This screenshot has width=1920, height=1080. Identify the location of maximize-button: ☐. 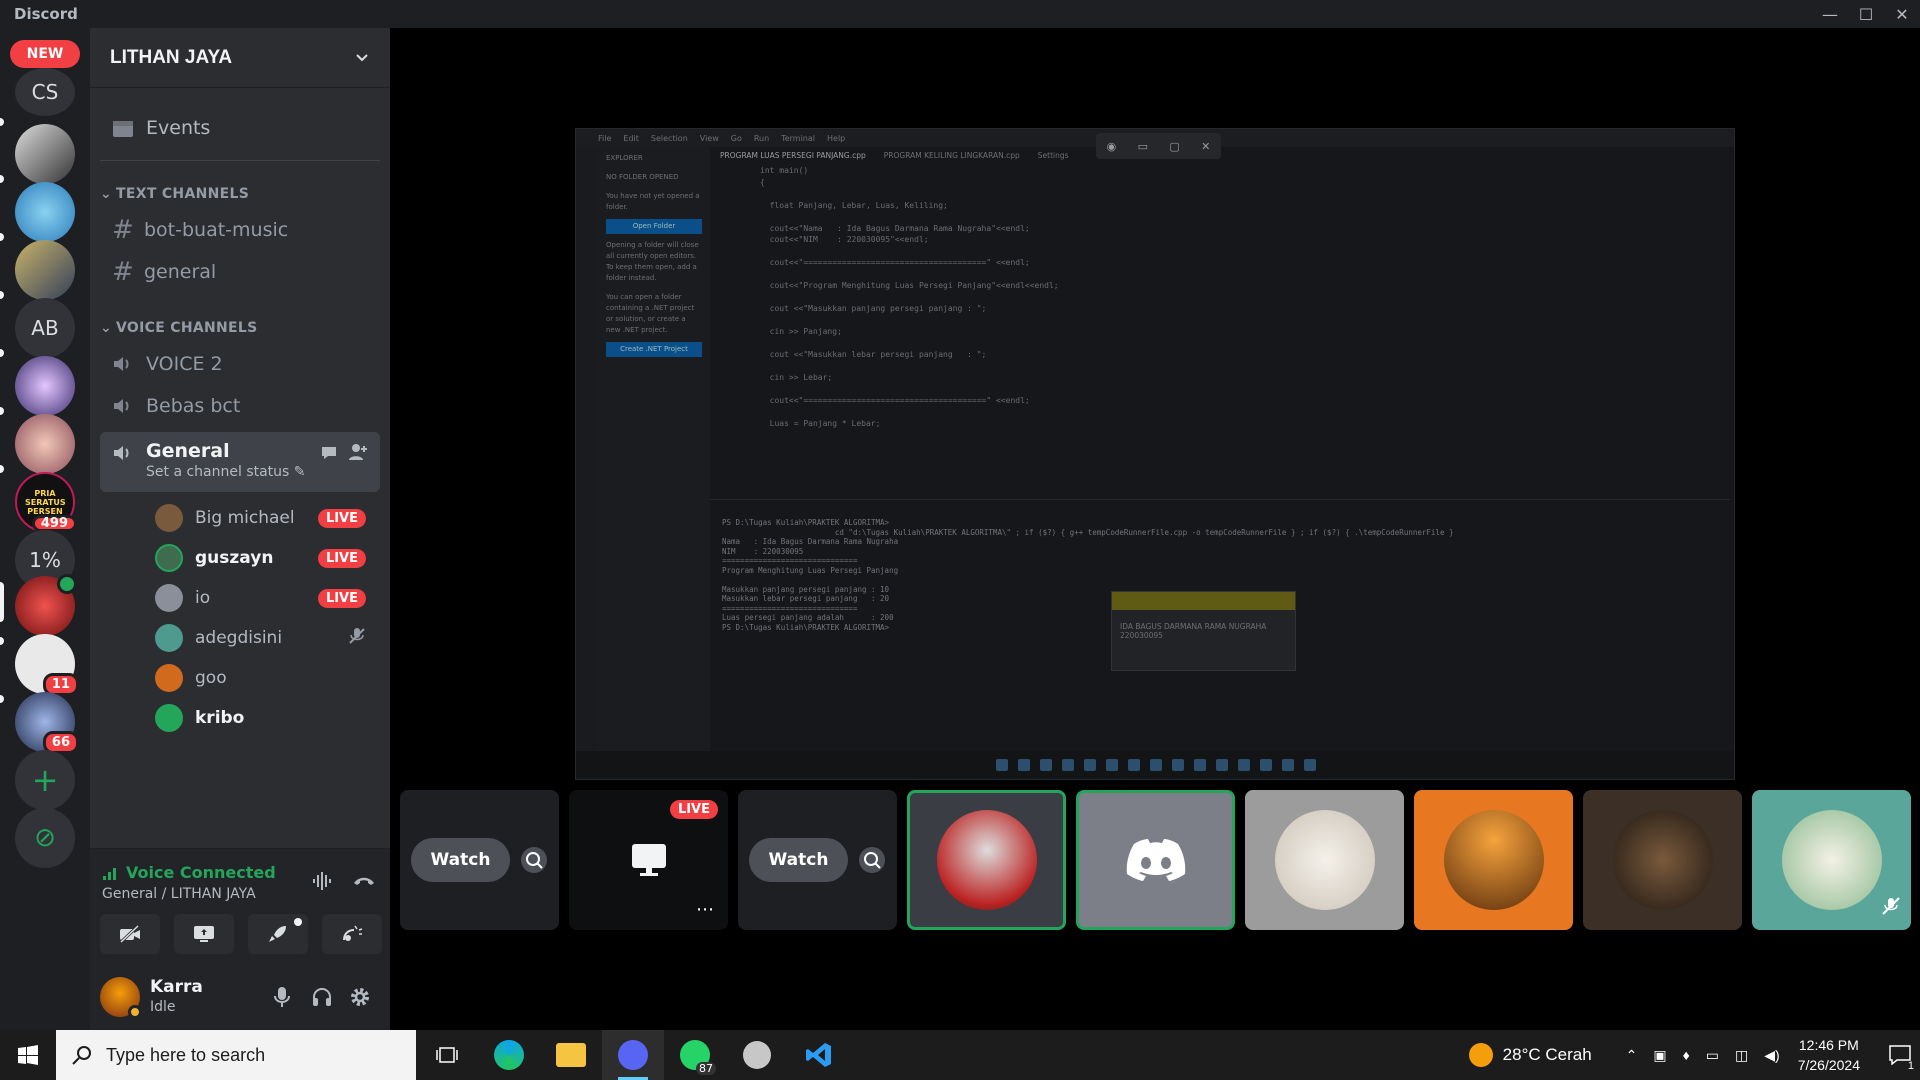
(1866, 14).